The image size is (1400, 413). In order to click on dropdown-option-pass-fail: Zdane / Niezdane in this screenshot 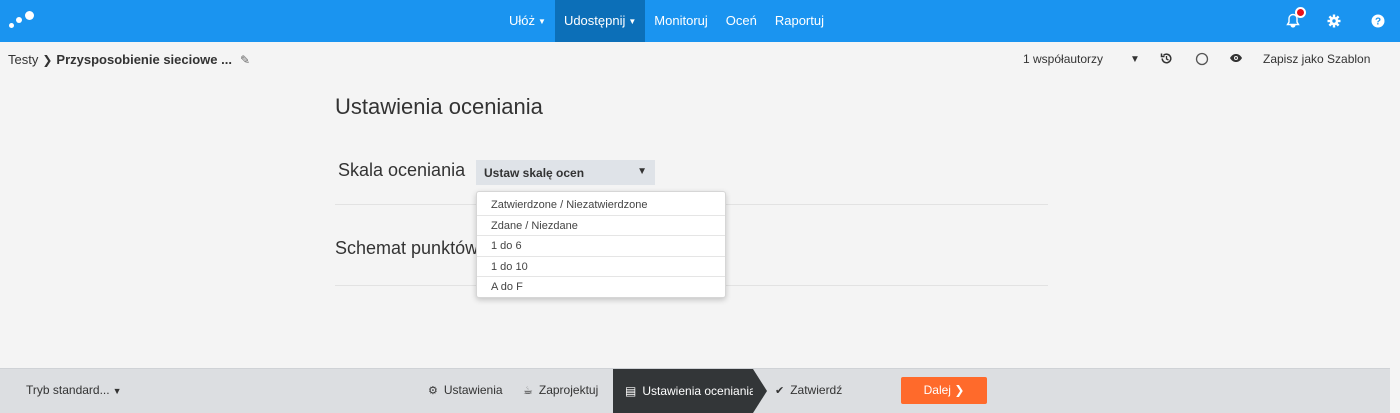, I will do `click(601, 226)`.